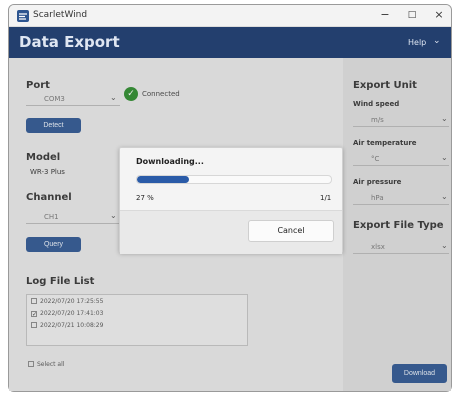 This screenshot has height=393, width=454. What do you see at coordinates (230, 43) in the screenshot?
I see `app-header: Data Export Help ⌄` at bounding box center [230, 43].